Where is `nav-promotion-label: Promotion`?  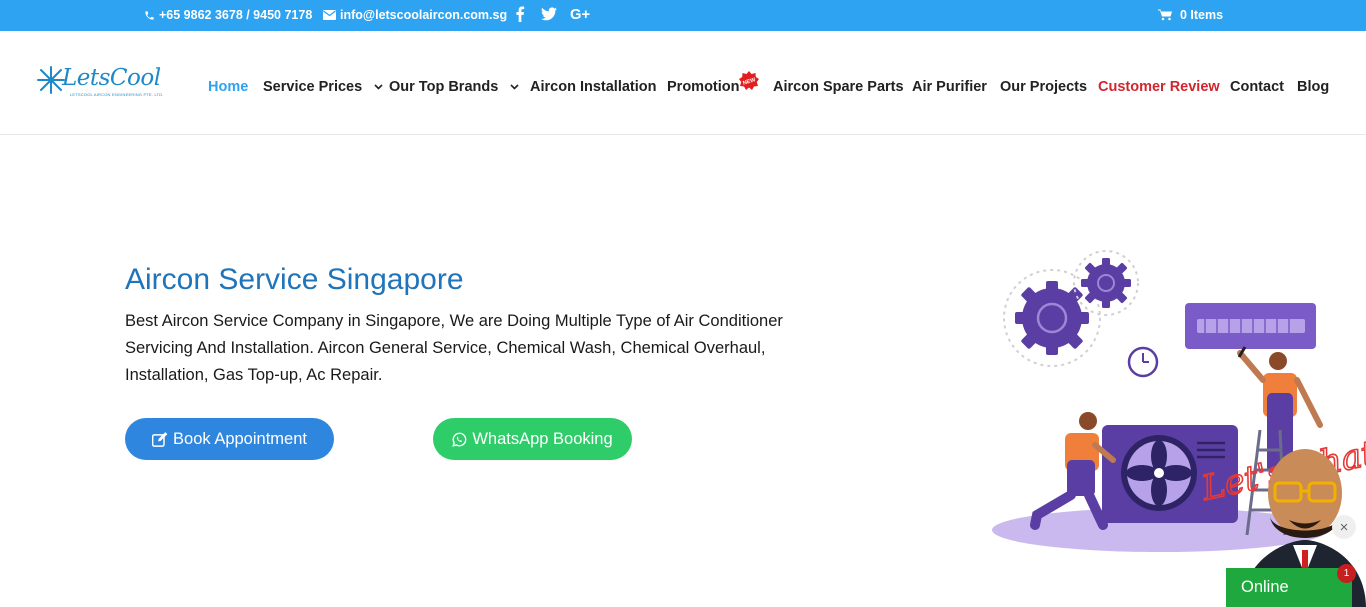 nav-promotion-label: Promotion is located at coordinates (703, 87).